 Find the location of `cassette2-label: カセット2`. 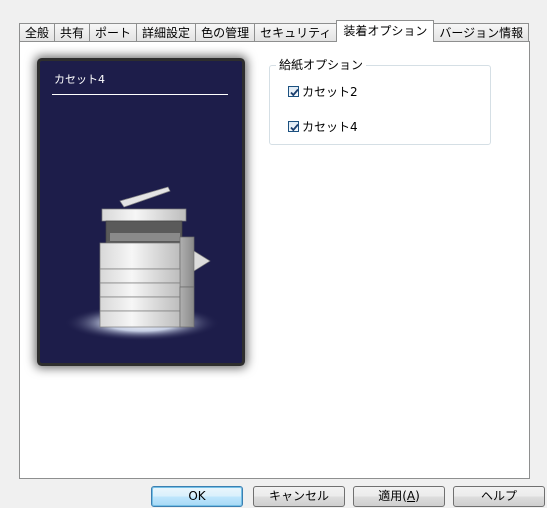

cassette2-label: カセット2 is located at coordinates (330, 92).